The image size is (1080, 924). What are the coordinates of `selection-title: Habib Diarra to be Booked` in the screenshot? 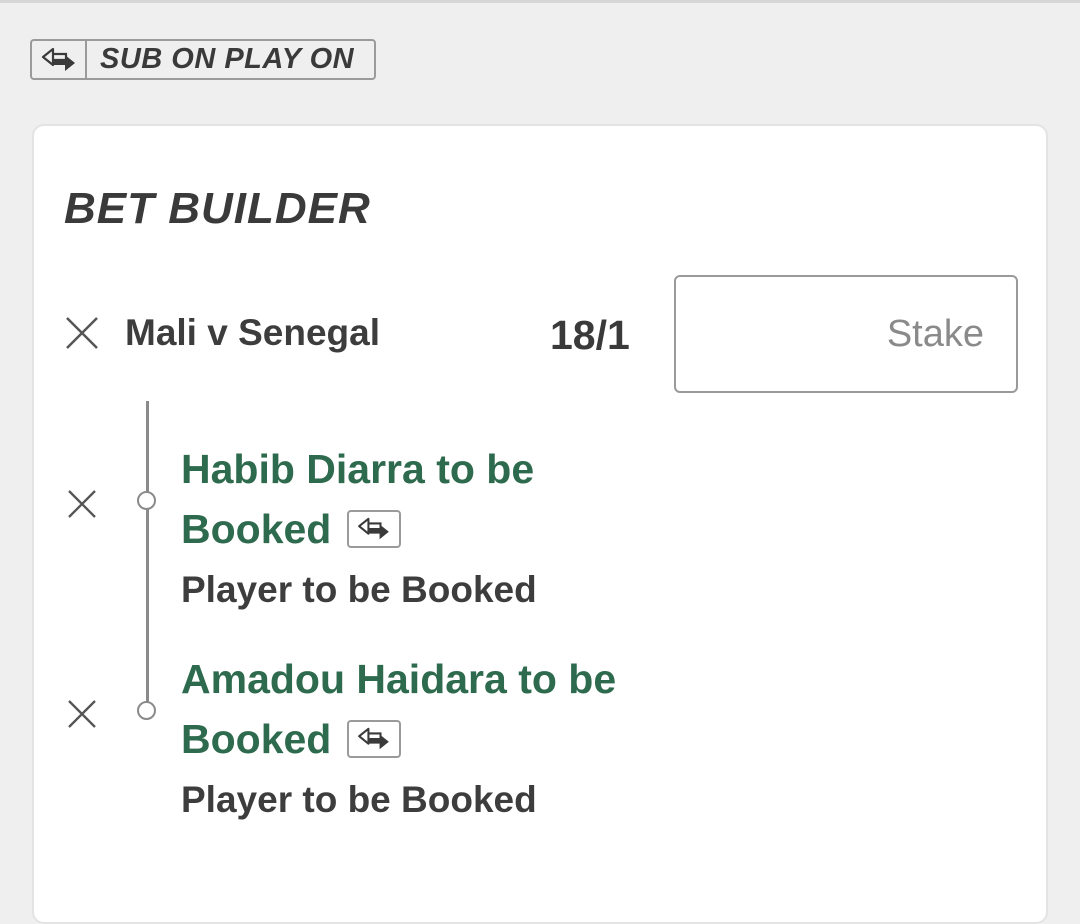 It's located at (431, 499).